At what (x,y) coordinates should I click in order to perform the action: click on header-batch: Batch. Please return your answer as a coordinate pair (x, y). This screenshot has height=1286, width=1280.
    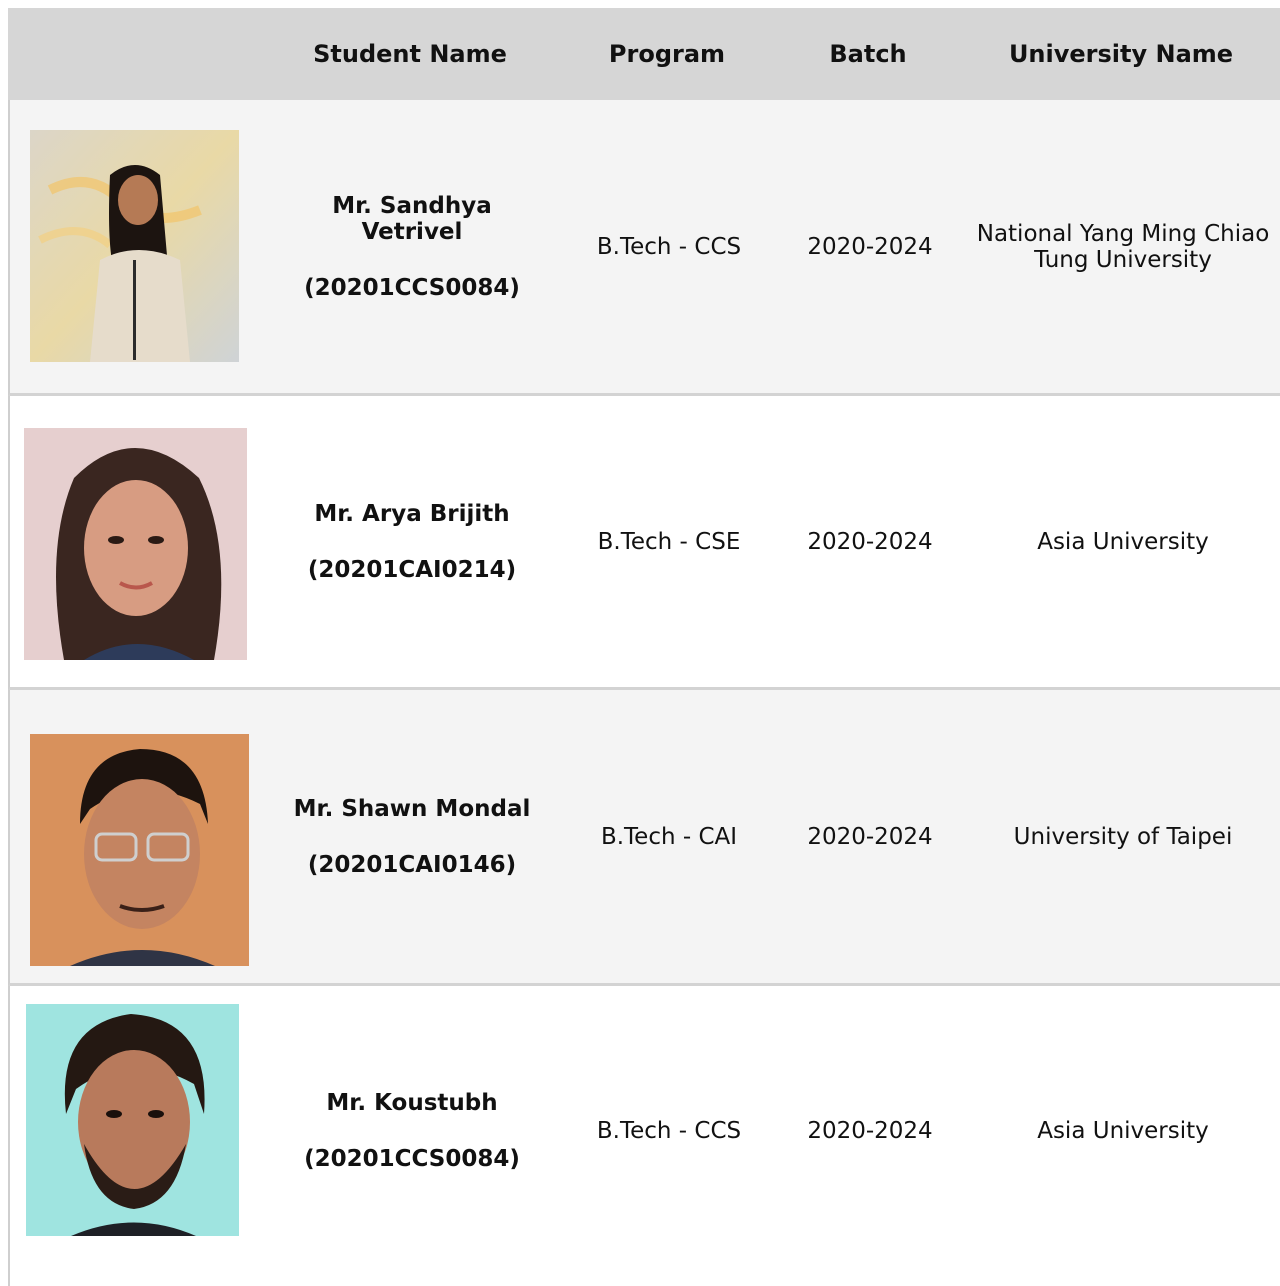
    Looking at the image, I should click on (868, 54).